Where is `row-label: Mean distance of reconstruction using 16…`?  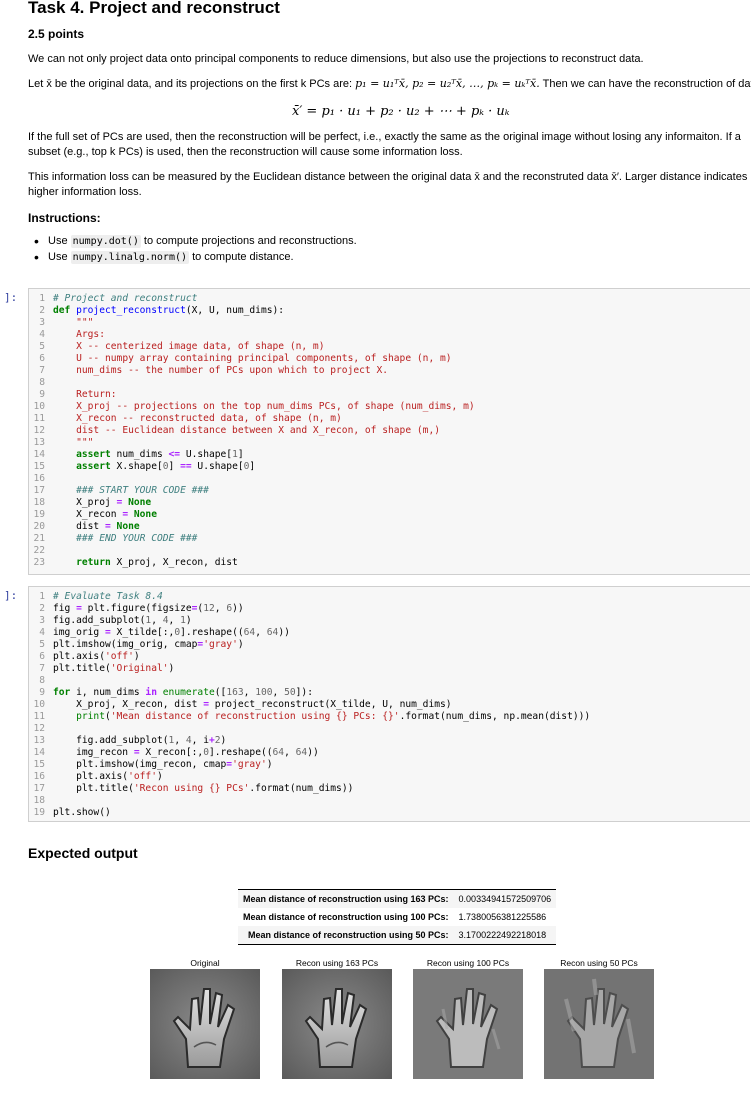
row-label: Mean distance of reconstruction using 16… is located at coordinates (346, 898).